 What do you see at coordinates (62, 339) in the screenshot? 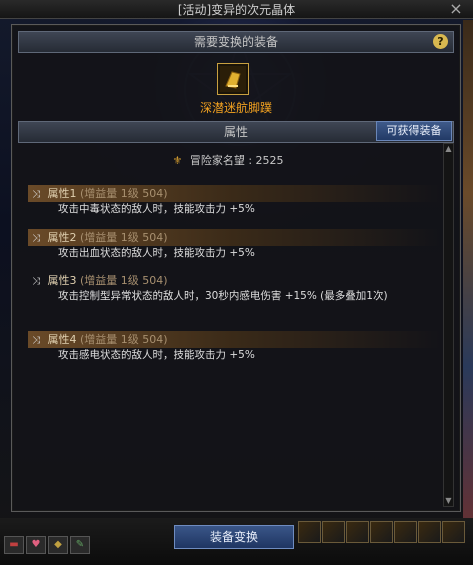
I see `property-title: 属性4` at bounding box center [62, 339].